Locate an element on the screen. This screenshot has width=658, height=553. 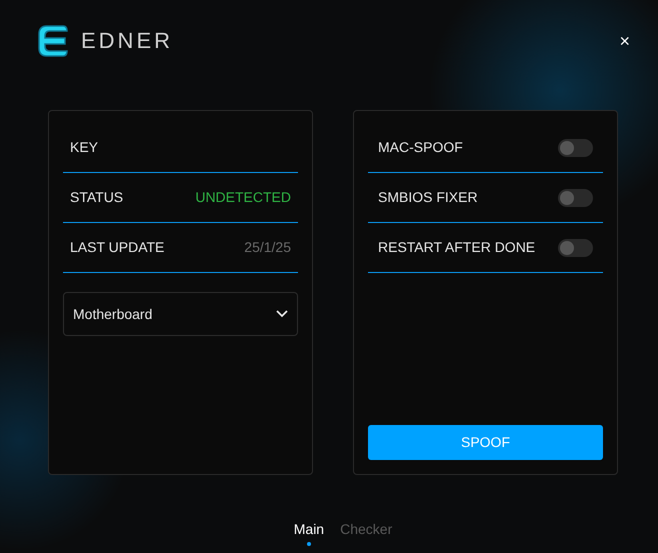
toggle-label: SMBIOS FIXER is located at coordinates (428, 197).